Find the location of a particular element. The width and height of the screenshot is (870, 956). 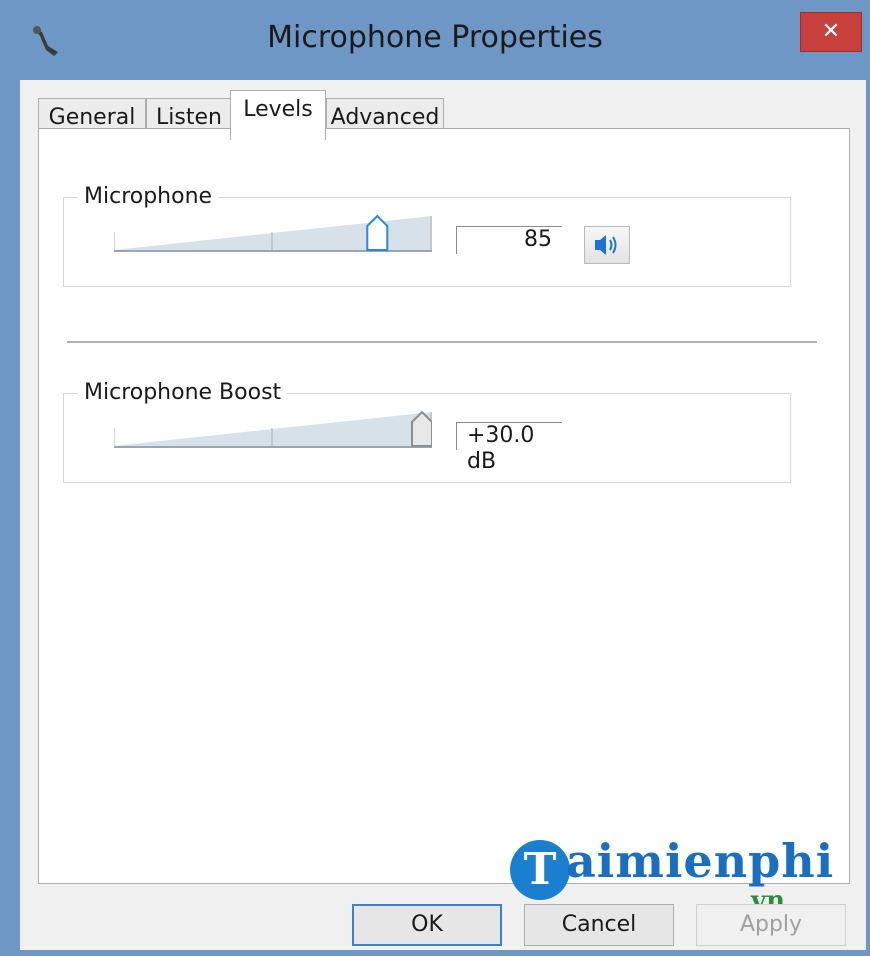

microphone-group: Microphone 85 is located at coordinates (427, 235).